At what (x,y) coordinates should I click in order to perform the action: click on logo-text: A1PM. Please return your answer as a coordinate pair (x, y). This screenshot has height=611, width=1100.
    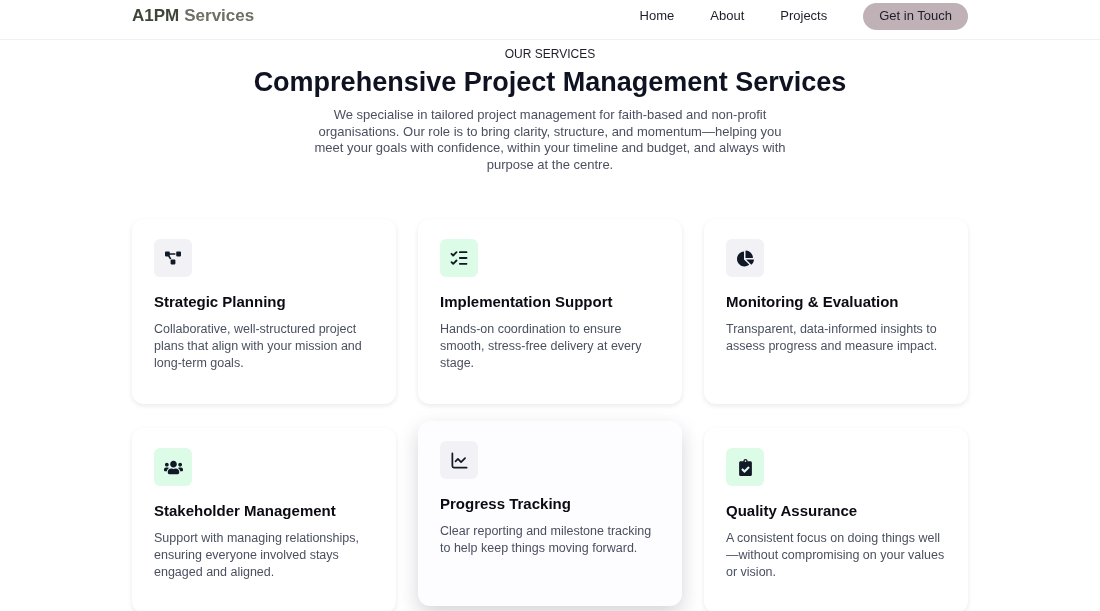
    Looking at the image, I should click on (156, 16).